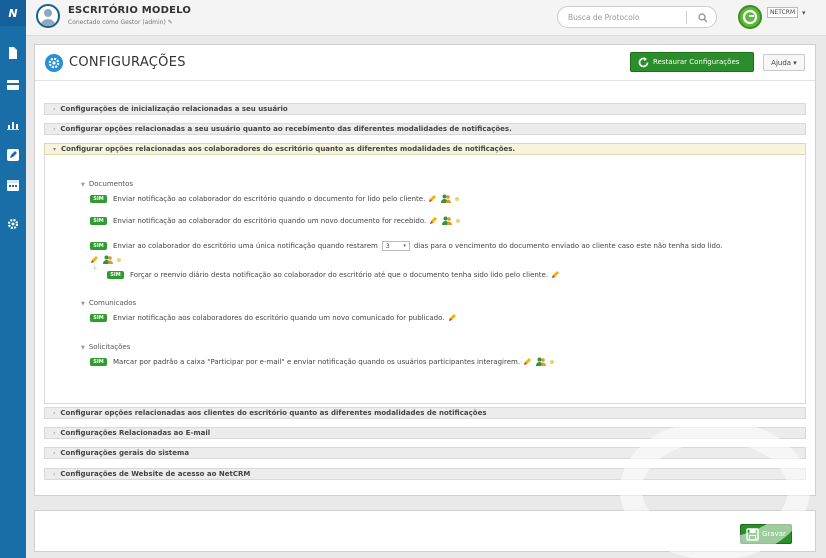 Image resolution: width=826 pixels, height=558 pixels. Describe the element at coordinates (783, 12) in the screenshot. I see `brand-label: NETCRM` at that location.